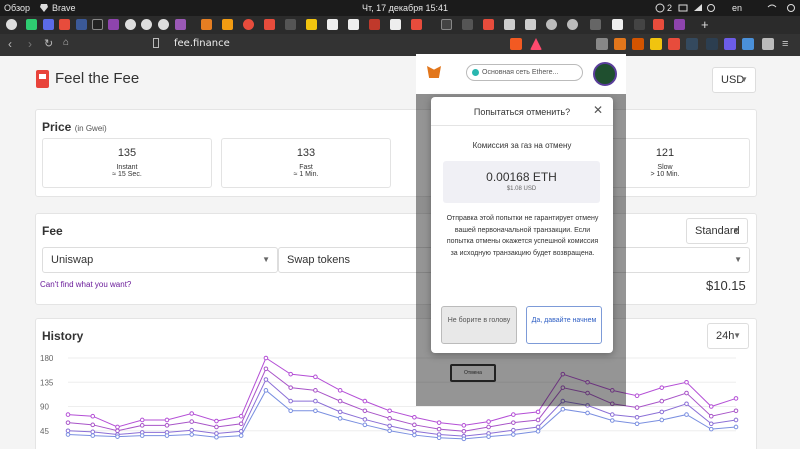 The height and width of the screenshot is (449, 800). I want to click on network-icon, so click(698, 8).